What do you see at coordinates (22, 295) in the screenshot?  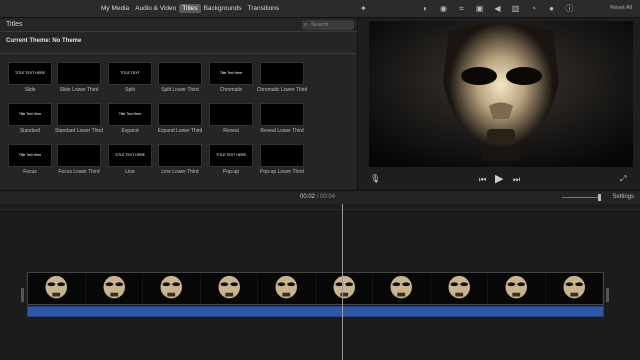 I see `clip-left-handle` at bounding box center [22, 295].